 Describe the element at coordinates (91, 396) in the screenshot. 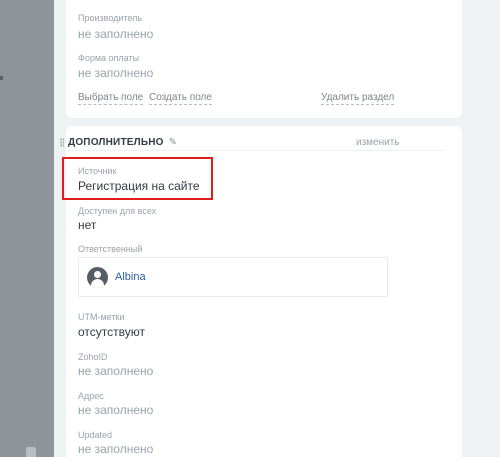

I see `address-label: Адрес` at that location.